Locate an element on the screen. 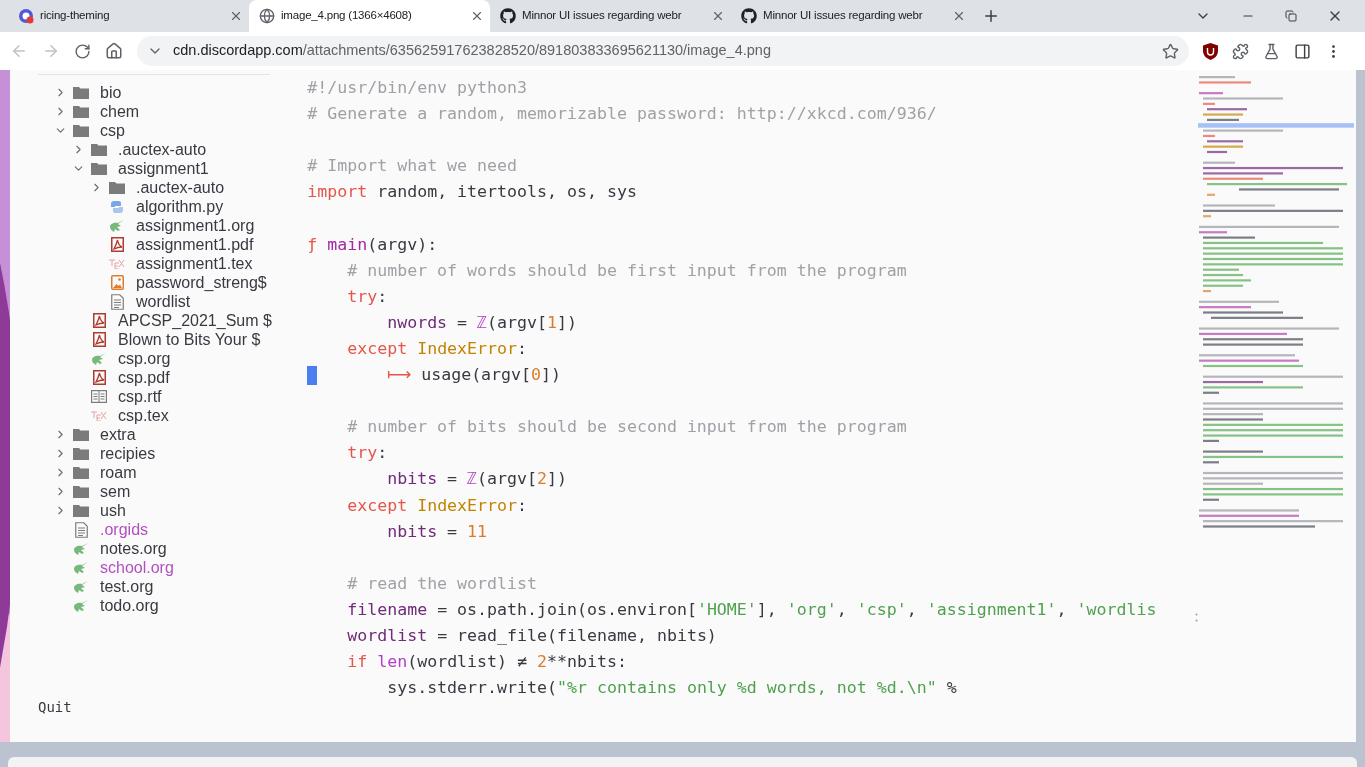  code-line: ⟼ usage(argv[0]) is located at coordinates (474, 375).